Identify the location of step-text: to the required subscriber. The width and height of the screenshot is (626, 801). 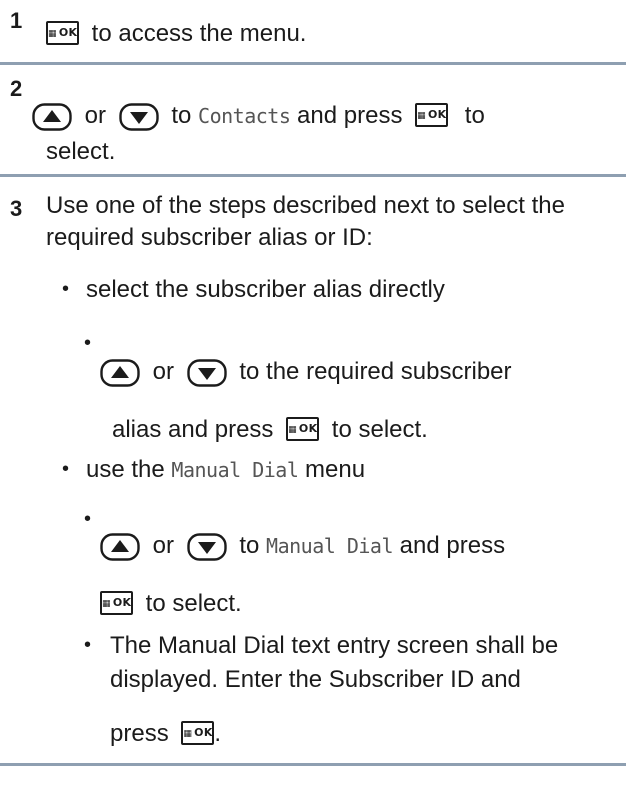
(375, 371).